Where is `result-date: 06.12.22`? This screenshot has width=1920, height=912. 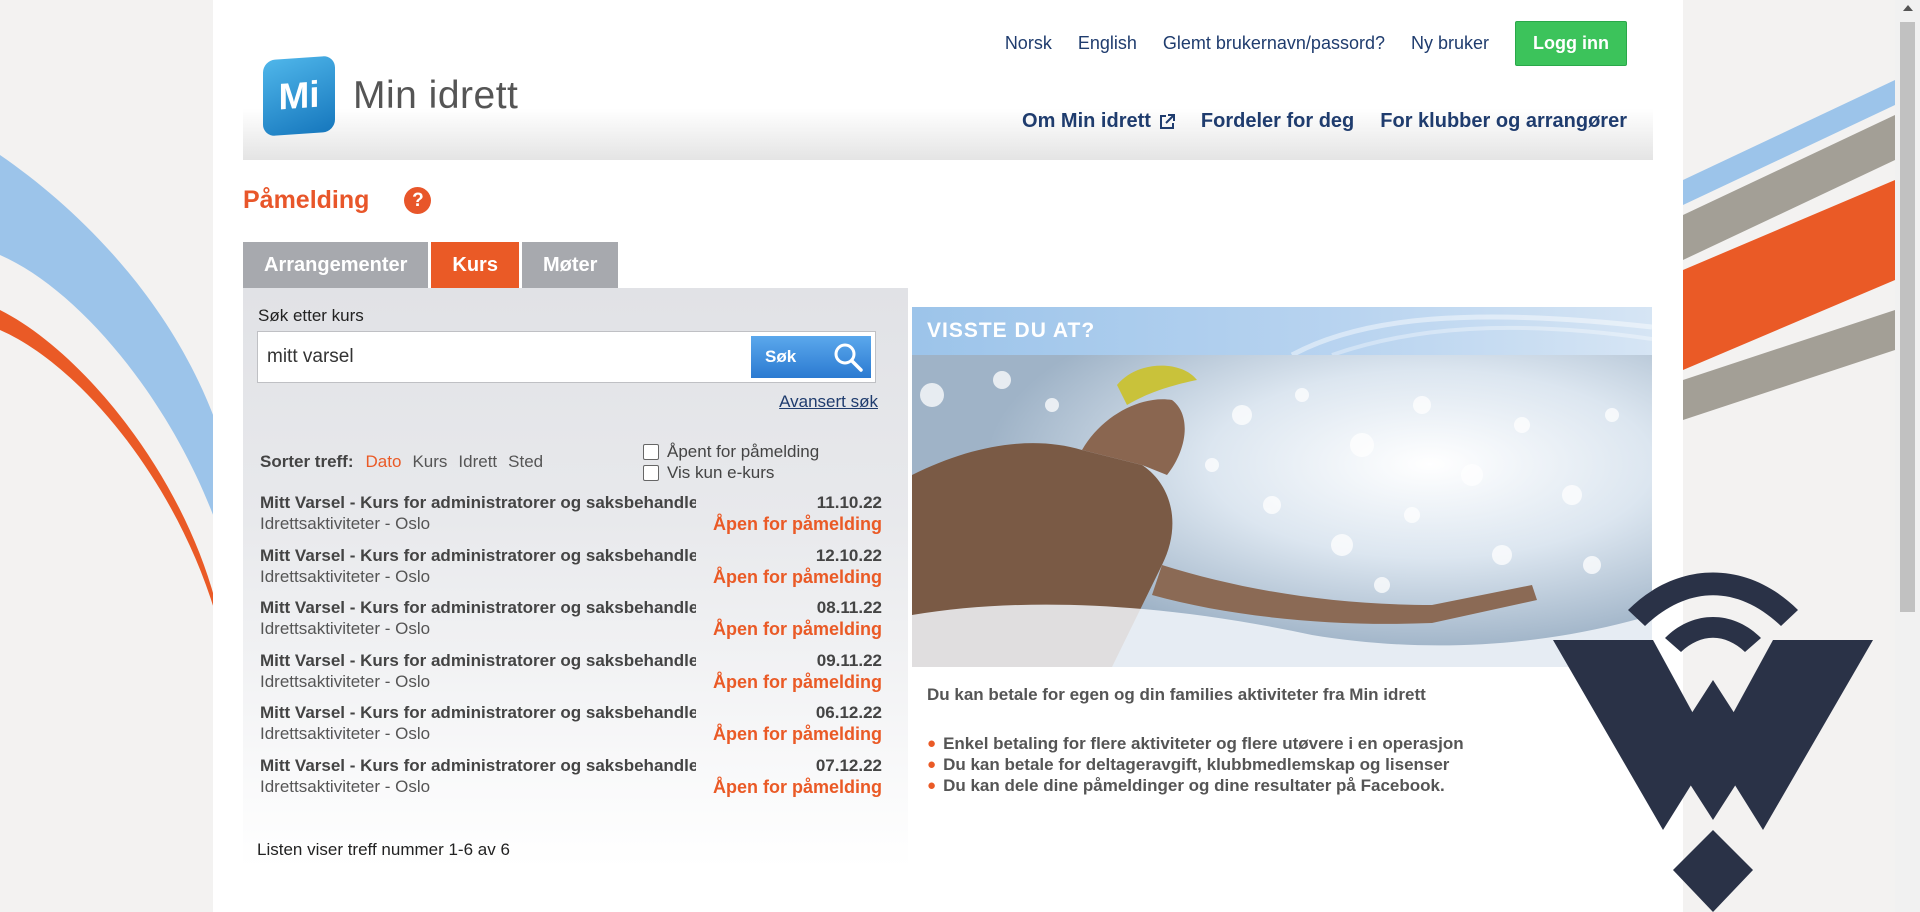
result-date: 06.12.22 is located at coordinates (848, 713).